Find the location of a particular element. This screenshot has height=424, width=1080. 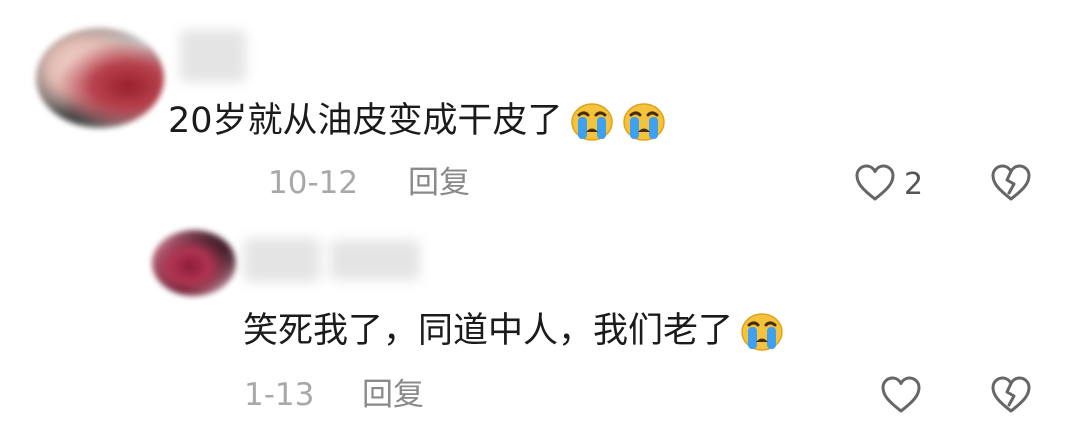

like-count: 2 is located at coordinates (914, 184).